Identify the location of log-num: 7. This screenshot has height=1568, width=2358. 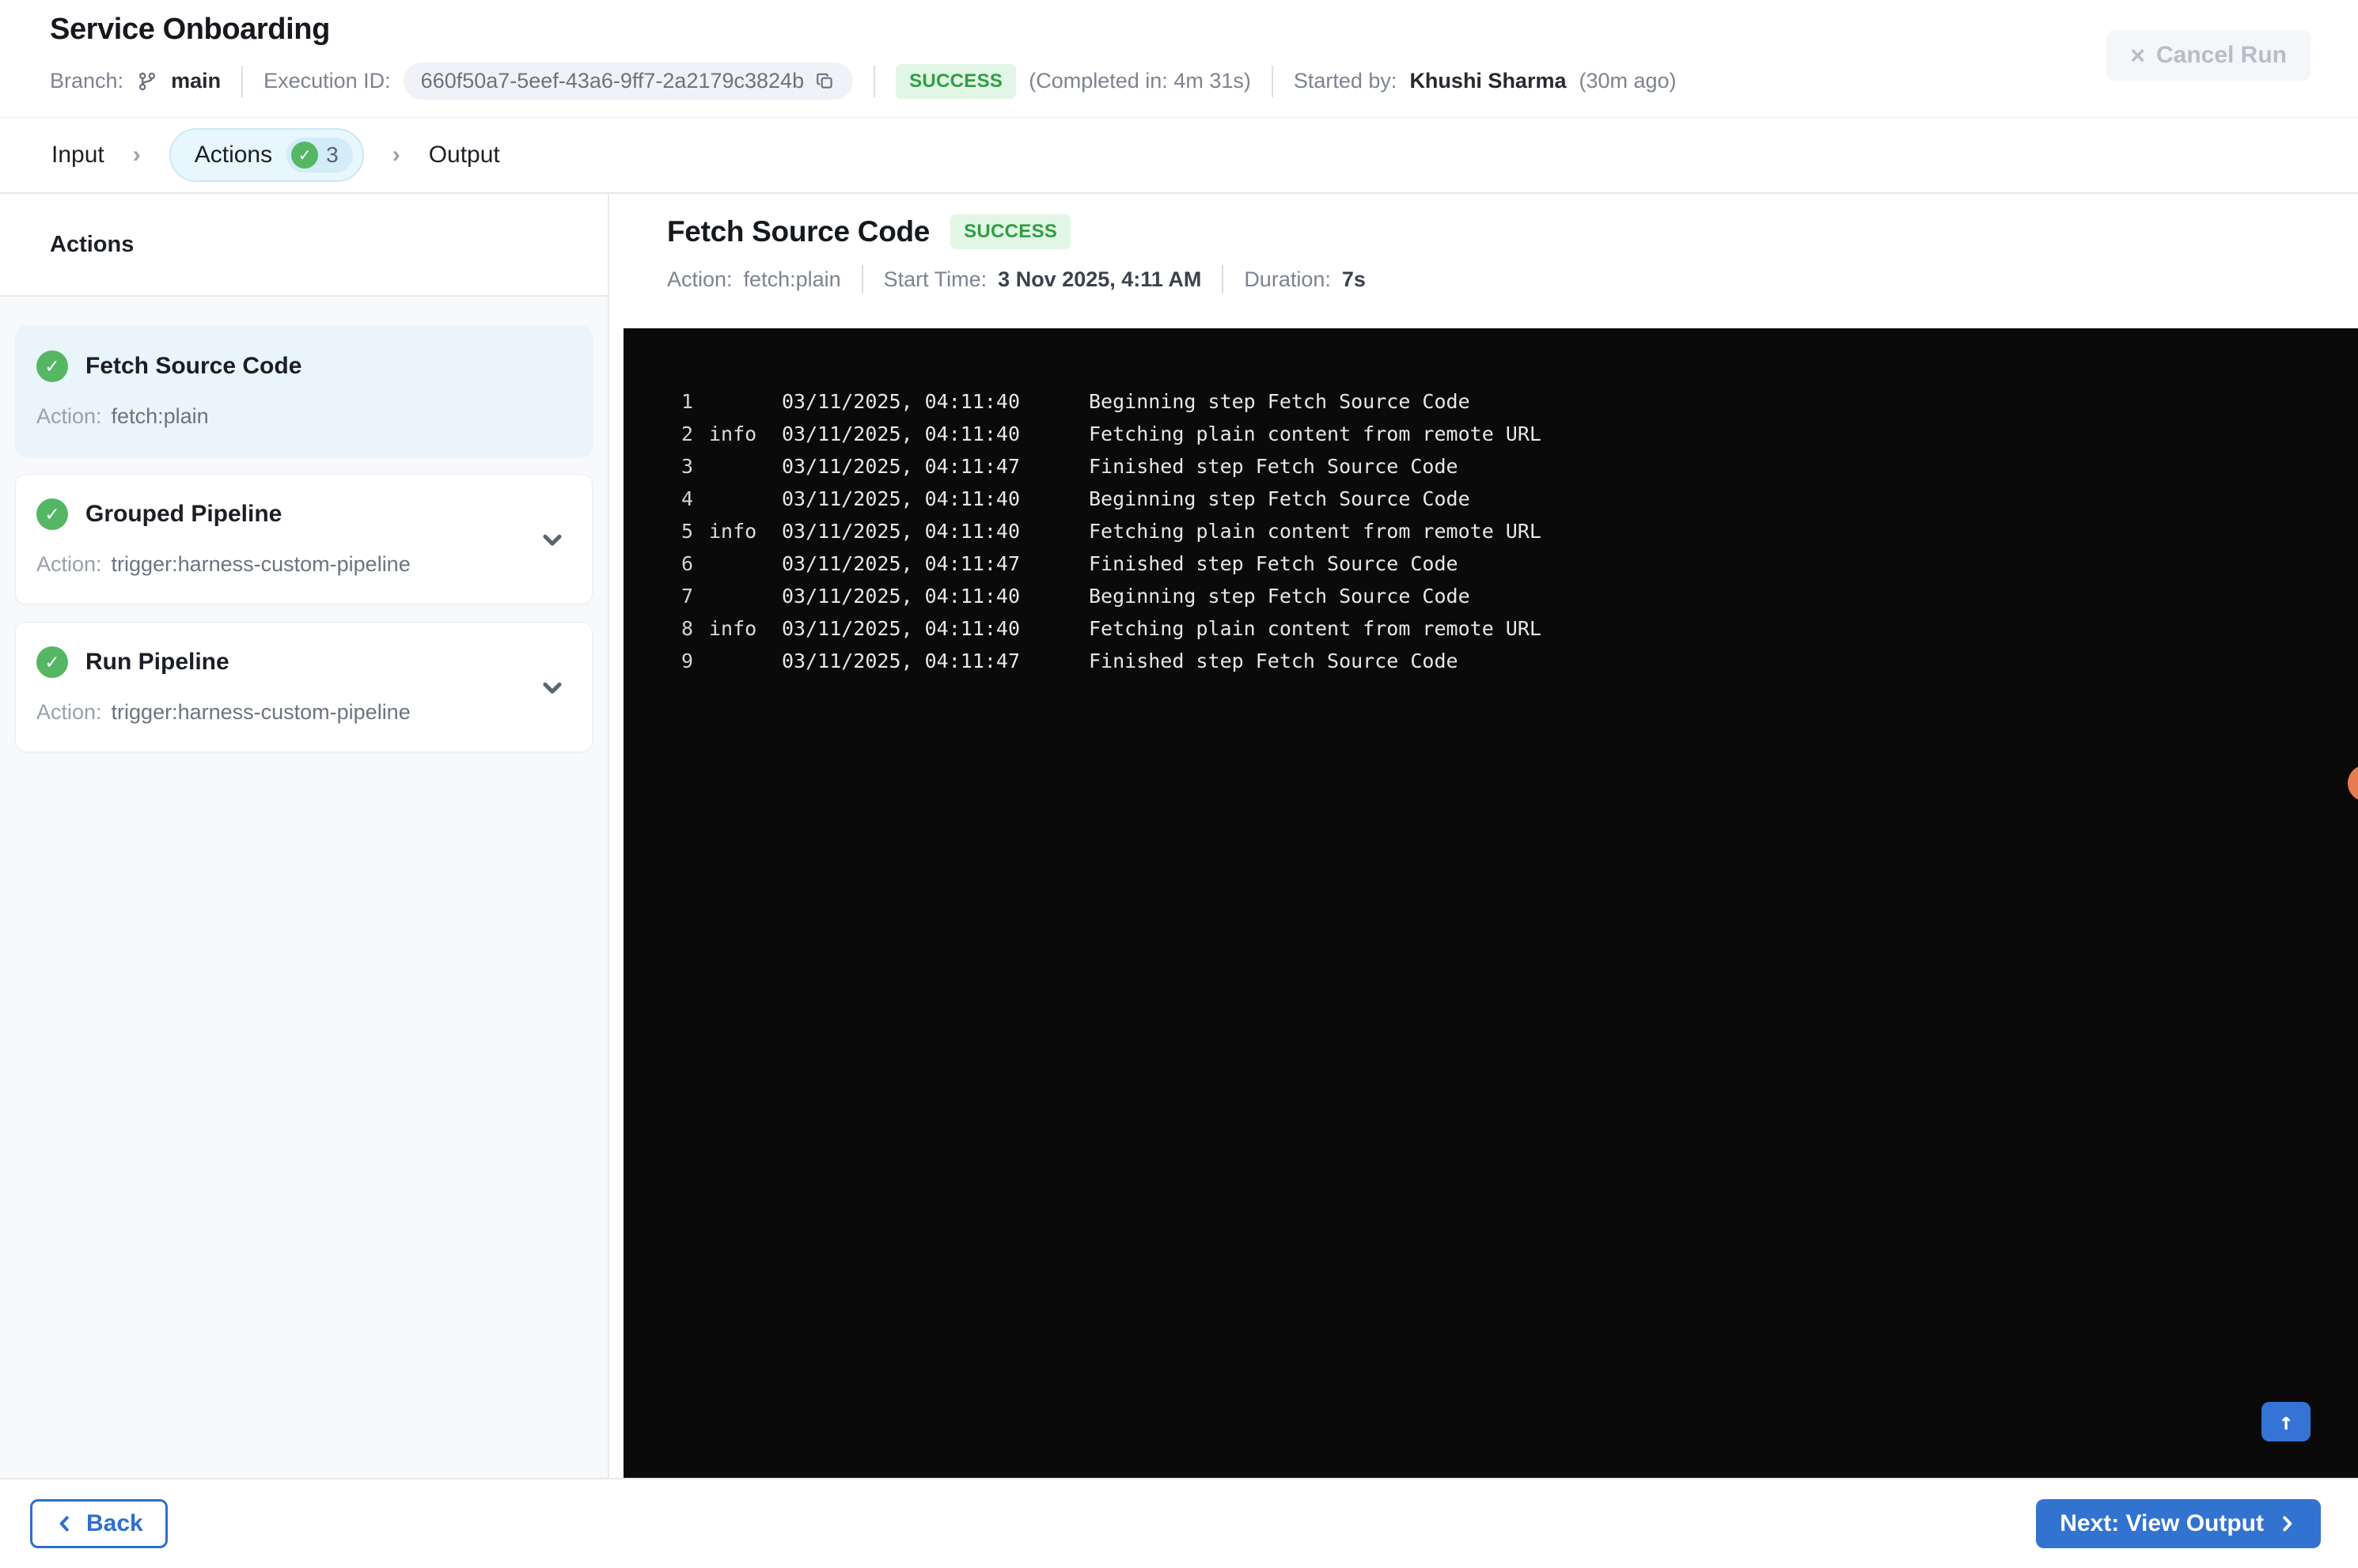
(686, 596).